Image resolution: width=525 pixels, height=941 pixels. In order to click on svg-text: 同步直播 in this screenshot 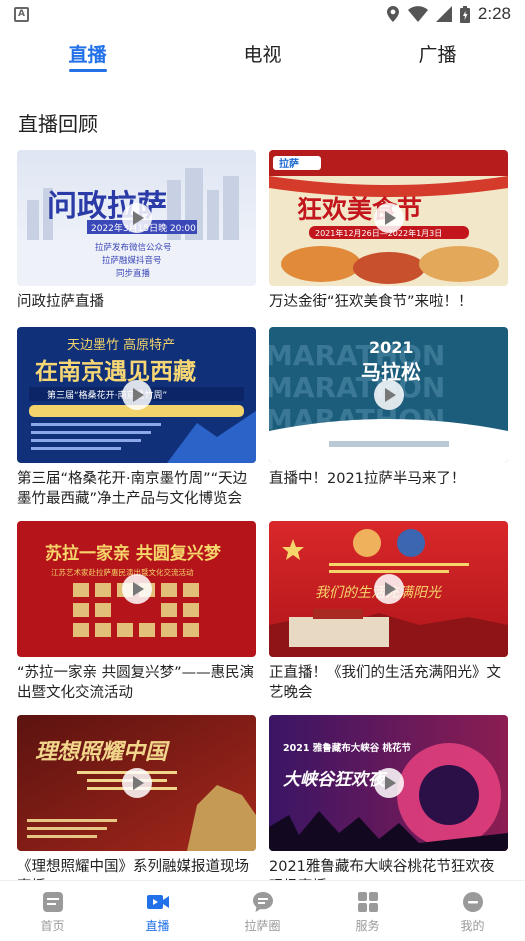, I will do `click(133, 273)`.